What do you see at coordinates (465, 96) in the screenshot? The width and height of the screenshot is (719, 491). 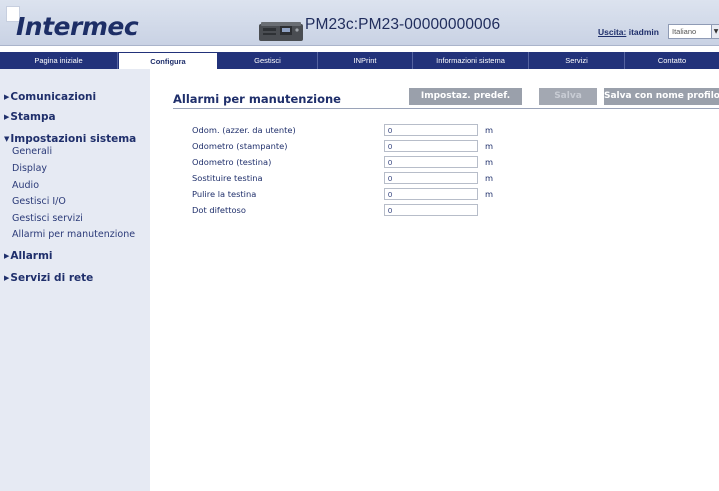 I see `defaults-button: Impostaz. predef.` at bounding box center [465, 96].